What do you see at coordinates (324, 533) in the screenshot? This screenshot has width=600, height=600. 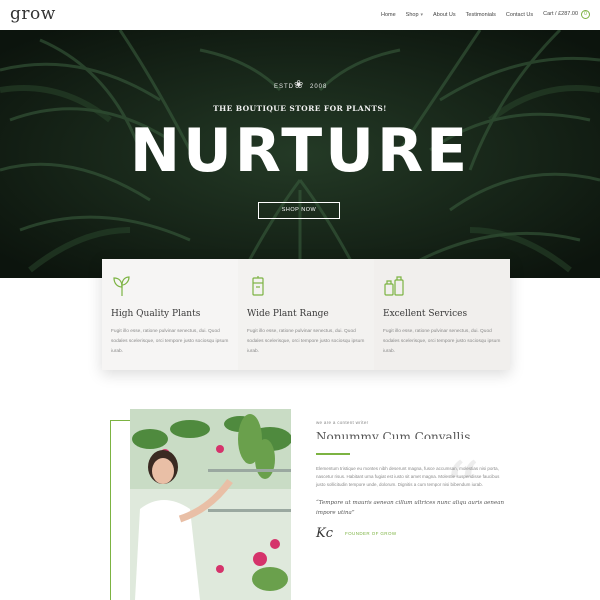 I see `founder-signature: Kc` at bounding box center [324, 533].